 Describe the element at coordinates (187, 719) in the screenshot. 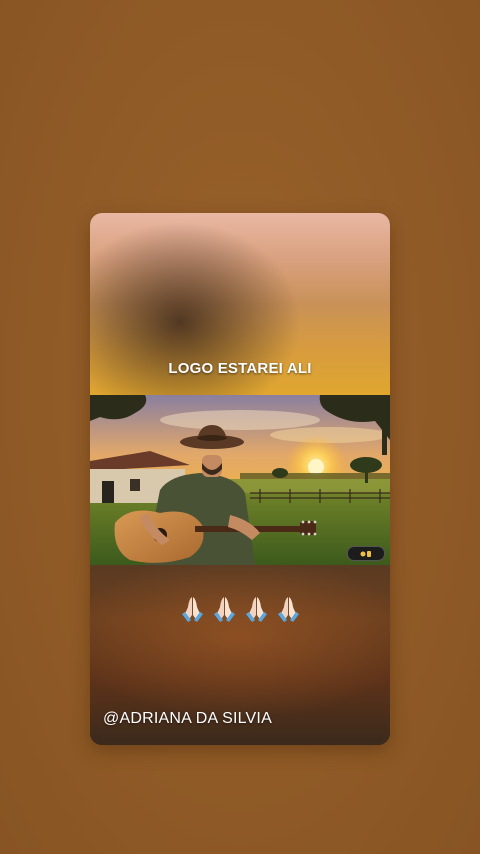

I see `story-handle: @ADRIANA DA SILVIA` at that location.